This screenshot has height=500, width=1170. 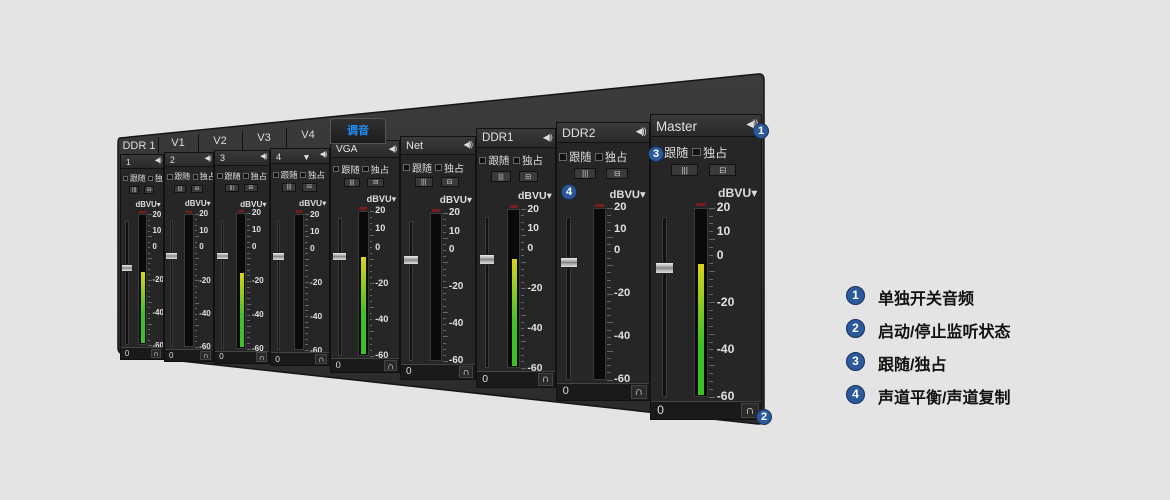 I want to click on tab-v2: V2, so click(x=220, y=141).